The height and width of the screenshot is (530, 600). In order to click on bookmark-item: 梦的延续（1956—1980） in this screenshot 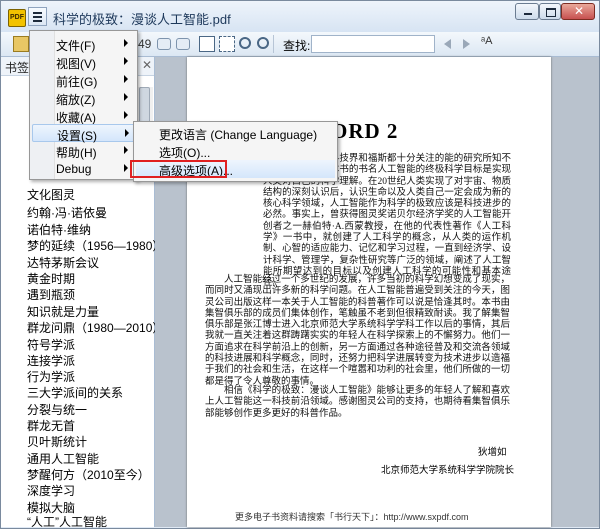, I will do `click(95, 245)`.